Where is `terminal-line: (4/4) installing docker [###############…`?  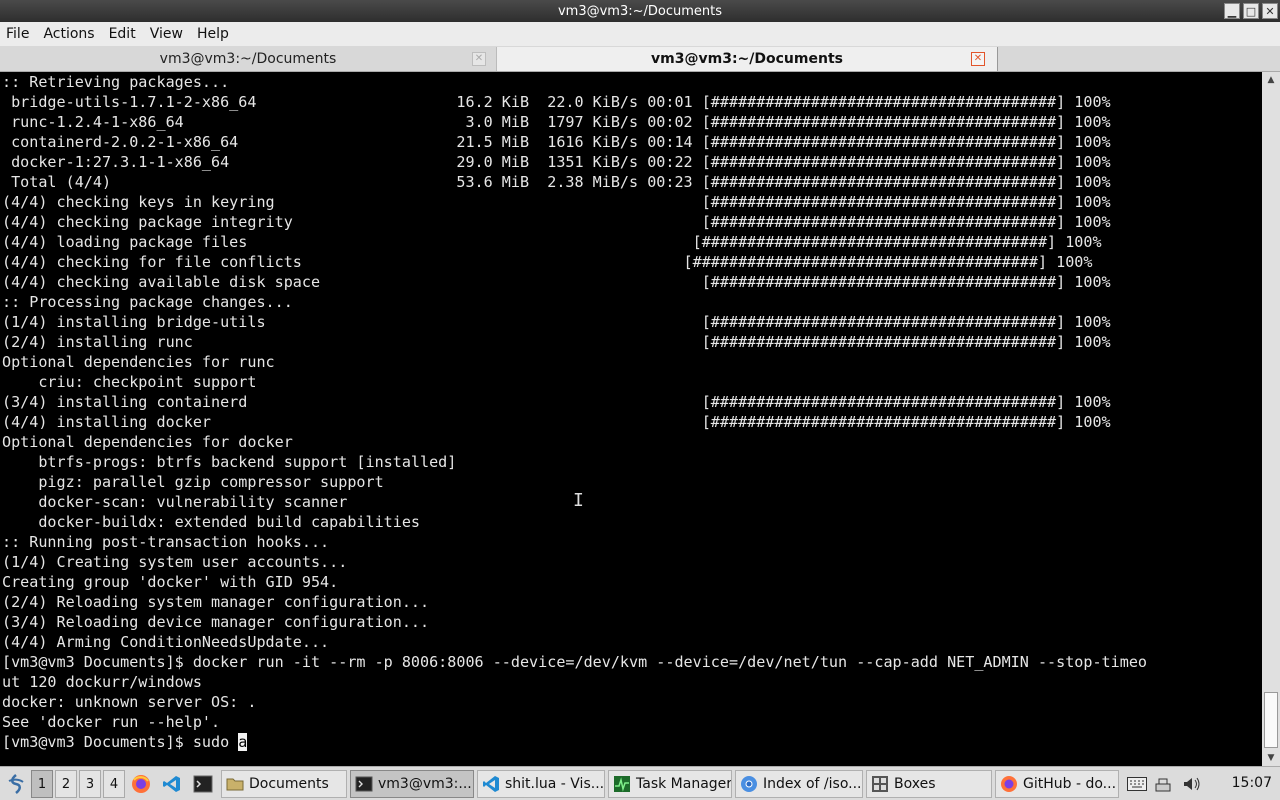 terminal-line: (4/4) installing docker [###############… is located at coordinates (556, 422).